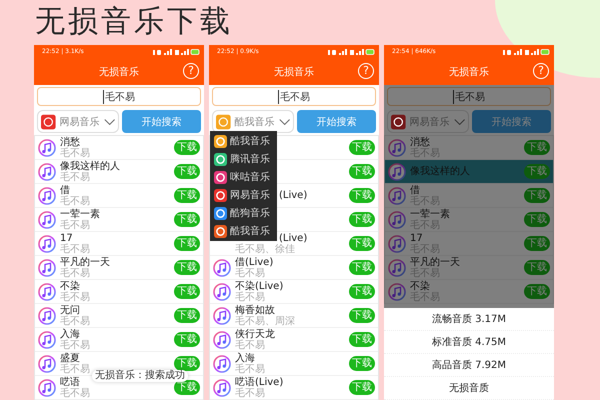 This screenshot has width=600, height=400. What do you see at coordinates (294, 292) in the screenshot?
I see `song-row: 不染(Live) 毛不易 下载` at bounding box center [294, 292].